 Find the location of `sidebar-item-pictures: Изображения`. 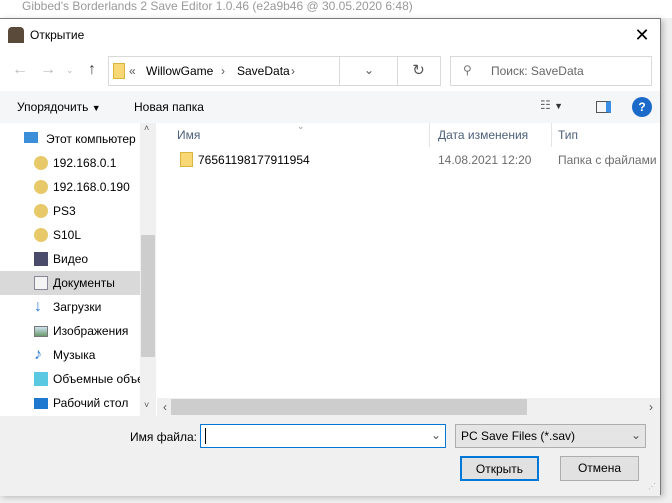

sidebar-item-pictures: Изображения is located at coordinates (70, 331).